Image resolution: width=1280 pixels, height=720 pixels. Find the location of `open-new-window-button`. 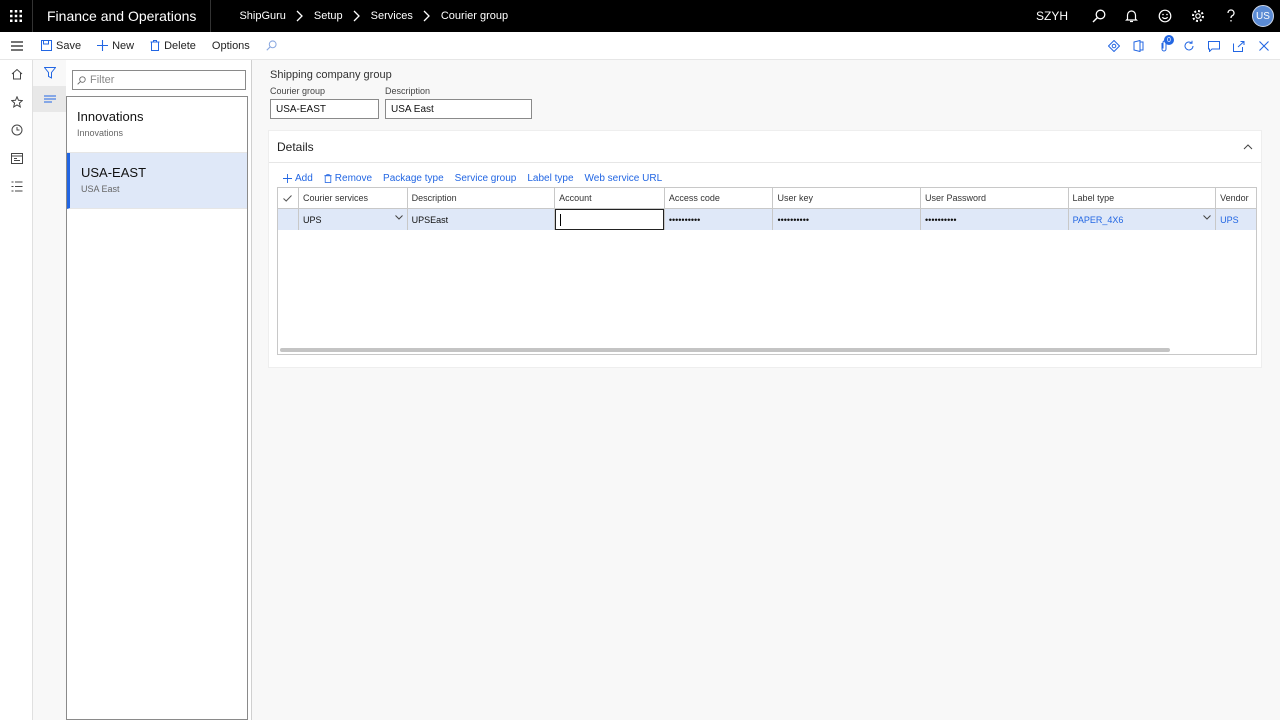

open-new-window-button is located at coordinates (1238, 46).